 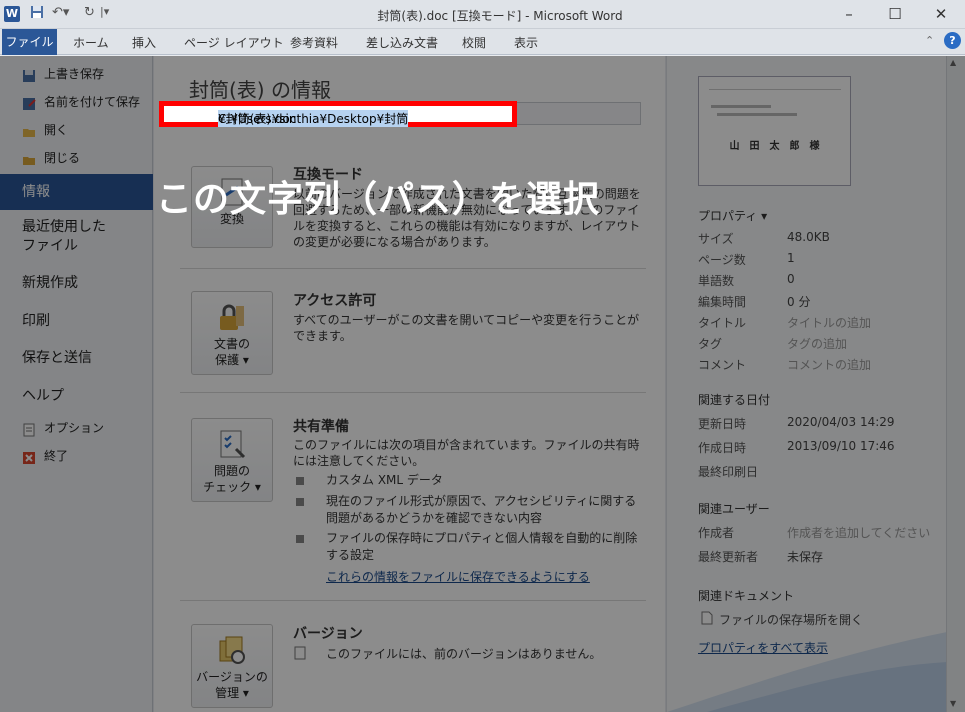 What do you see at coordinates (716, 533) in the screenshot?
I see `people-label-author: 作成者` at bounding box center [716, 533].